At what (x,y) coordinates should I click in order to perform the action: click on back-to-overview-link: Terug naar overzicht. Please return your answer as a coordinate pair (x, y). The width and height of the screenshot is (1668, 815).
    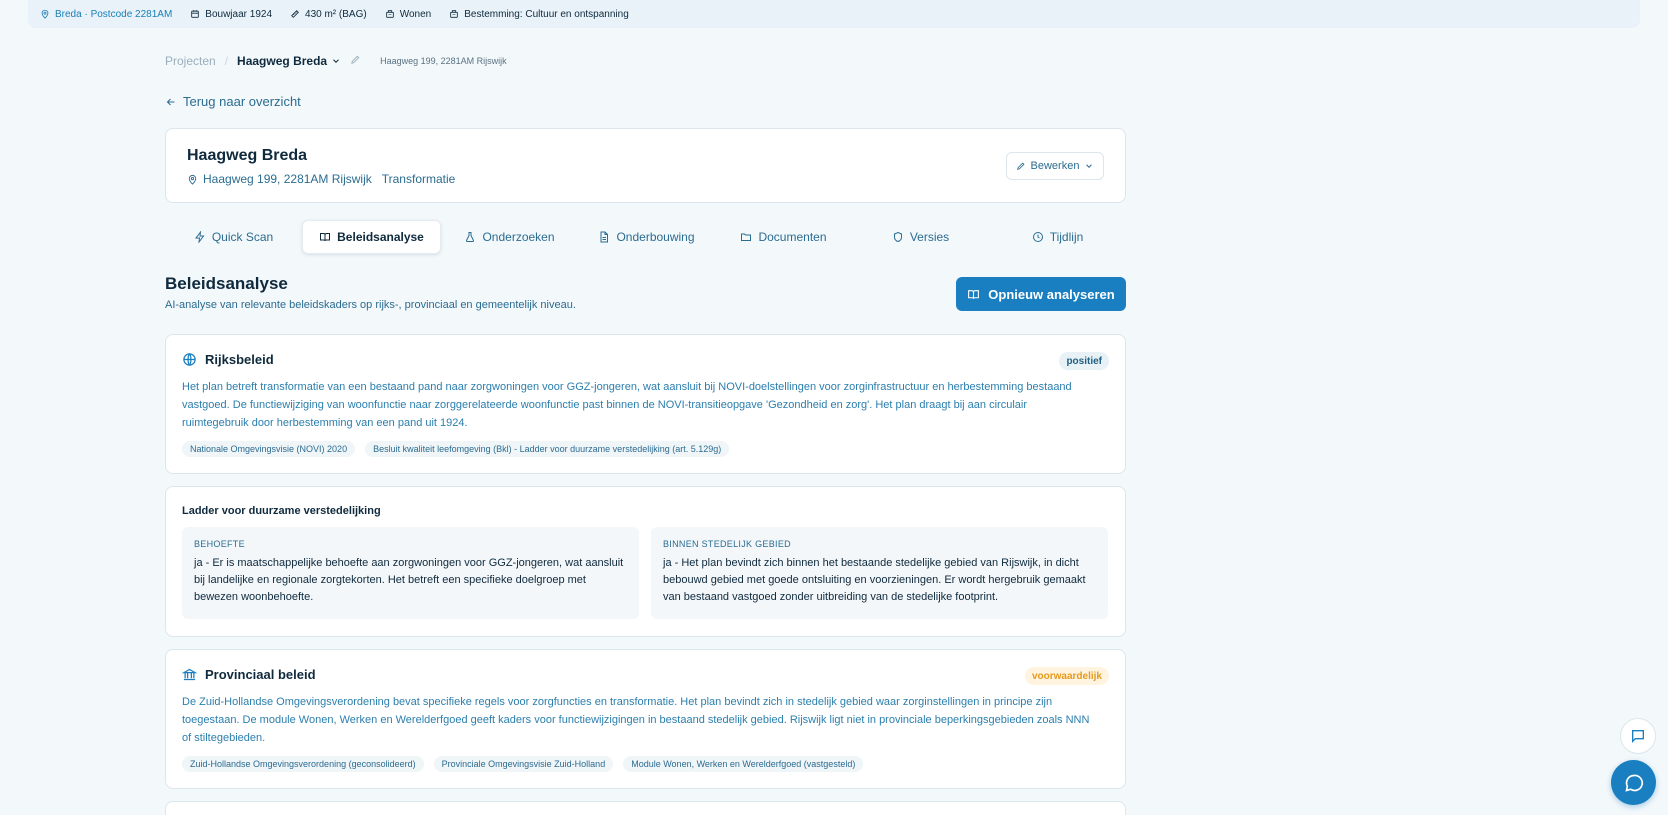
    Looking at the image, I should click on (233, 101).